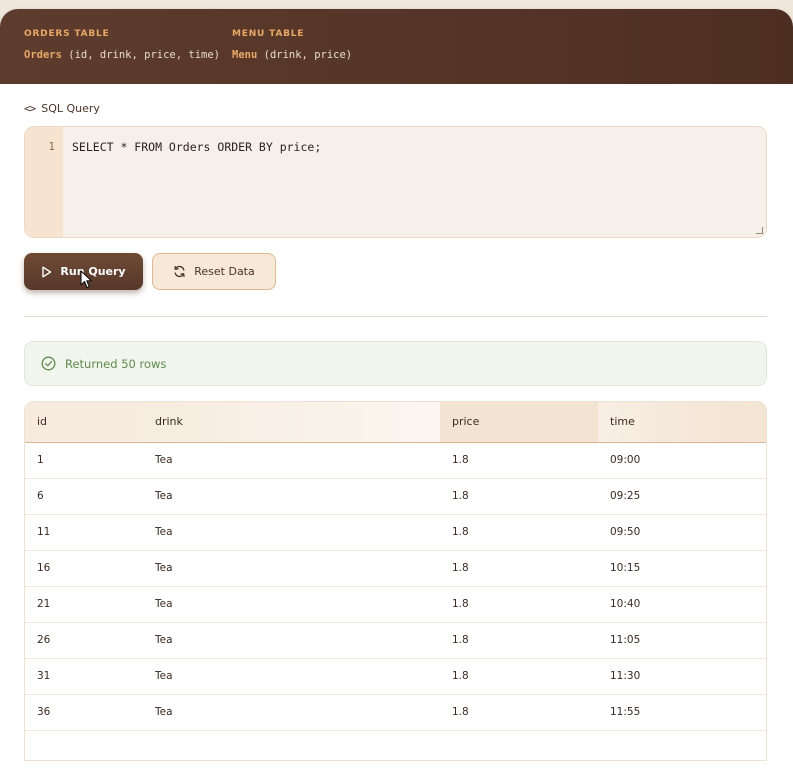 The height and width of the screenshot is (769, 793). I want to click on menu-schema-definition: Menu (drink, price), so click(292, 55).